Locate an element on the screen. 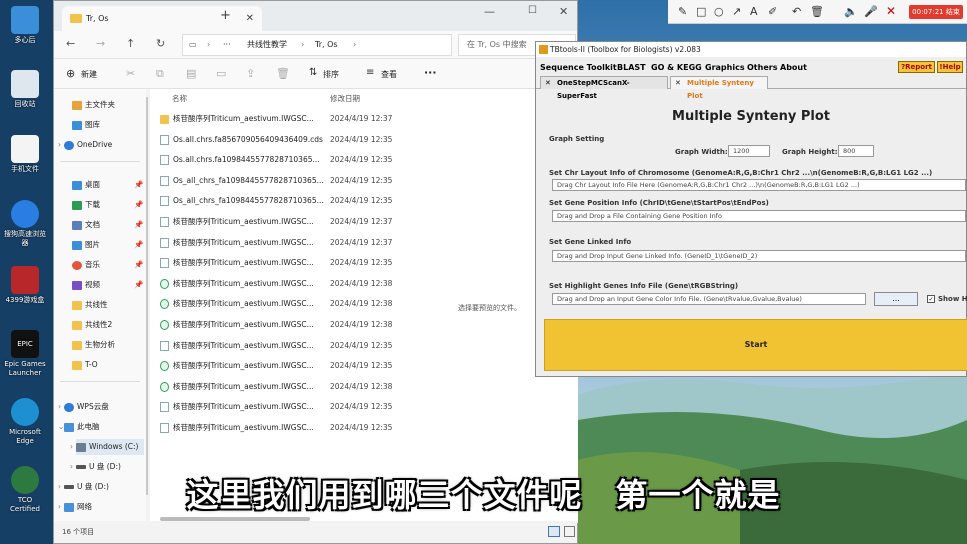 This screenshot has width=967, height=544. maximize-icon: ☐ is located at coordinates (532, 10).